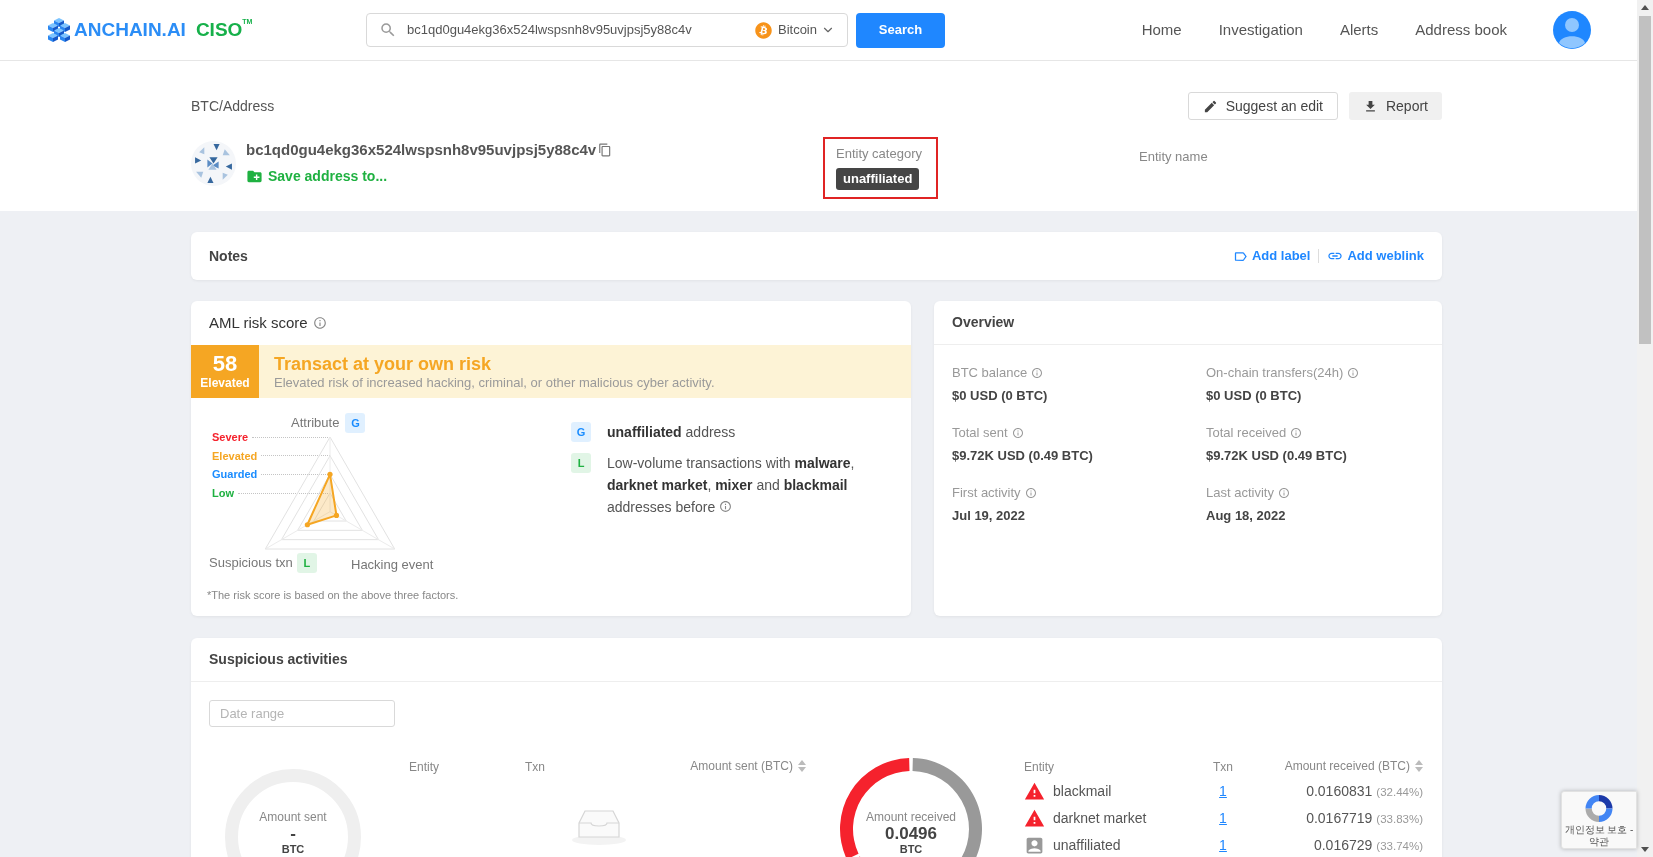 The height and width of the screenshot is (857, 1653). Describe the element at coordinates (219, 30) in the screenshot. I see `product-name: CISO` at that location.